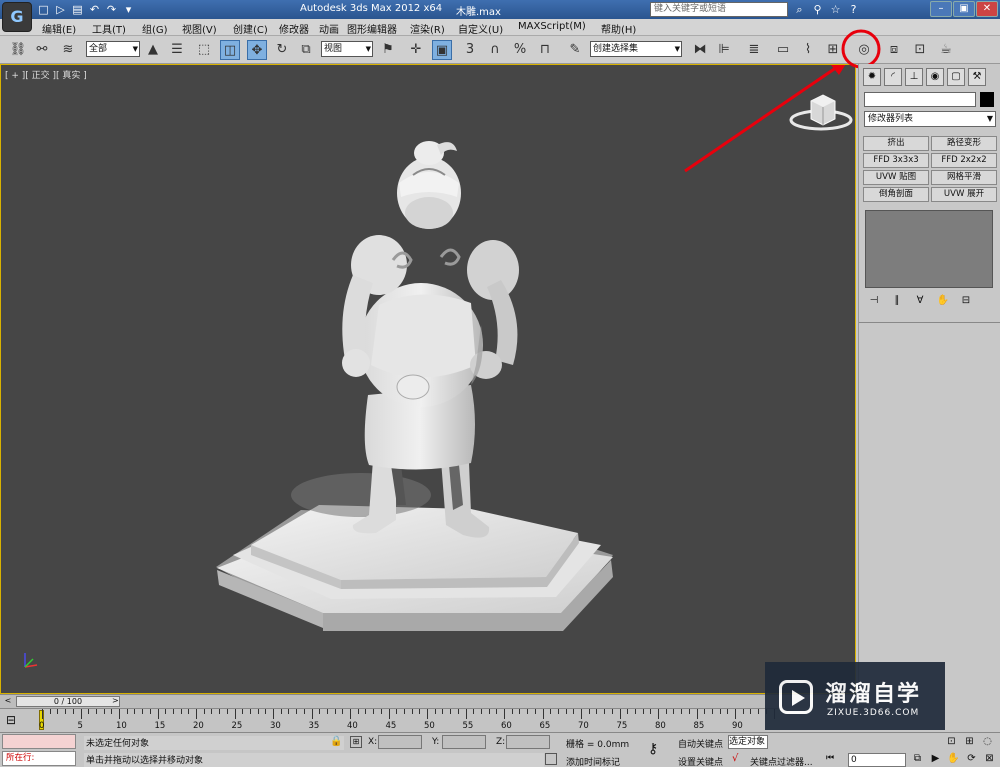  What do you see at coordinates (17, 17) in the screenshot?
I see `app-menu-button: G` at bounding box center [17, 17].